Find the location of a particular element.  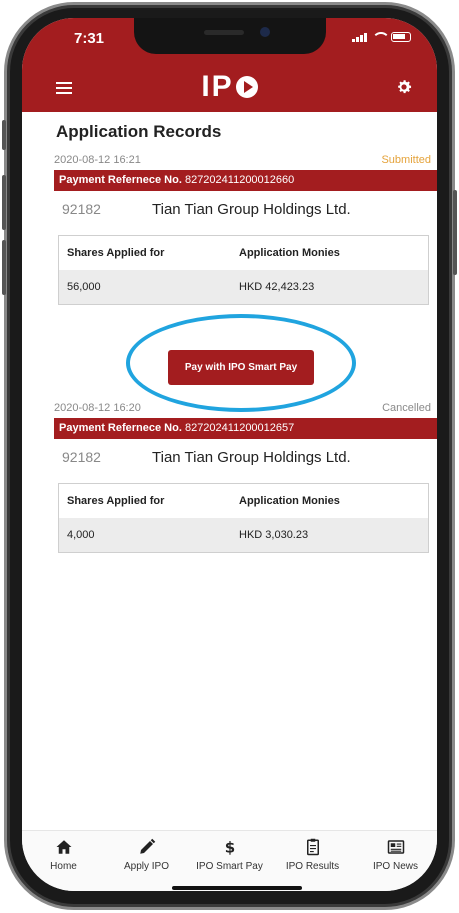

dollar-icon: $ is located at coordinates (229, 847).